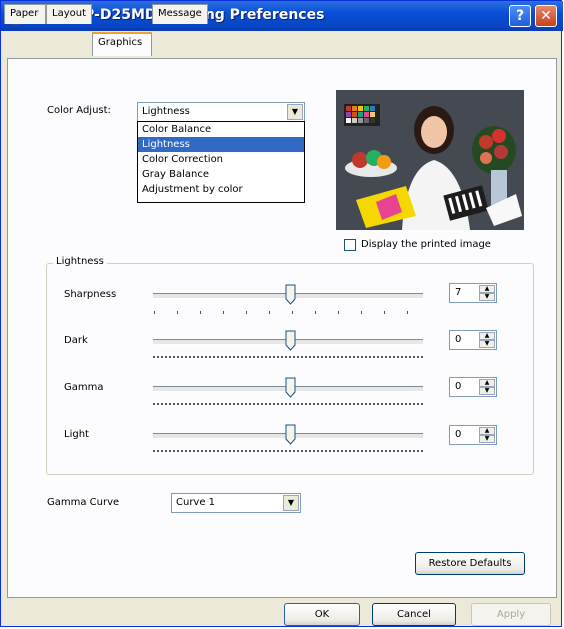 The height and width of the screenshot is (629, 564). I want to click on sample-photo-graphic, so click(430, 160).